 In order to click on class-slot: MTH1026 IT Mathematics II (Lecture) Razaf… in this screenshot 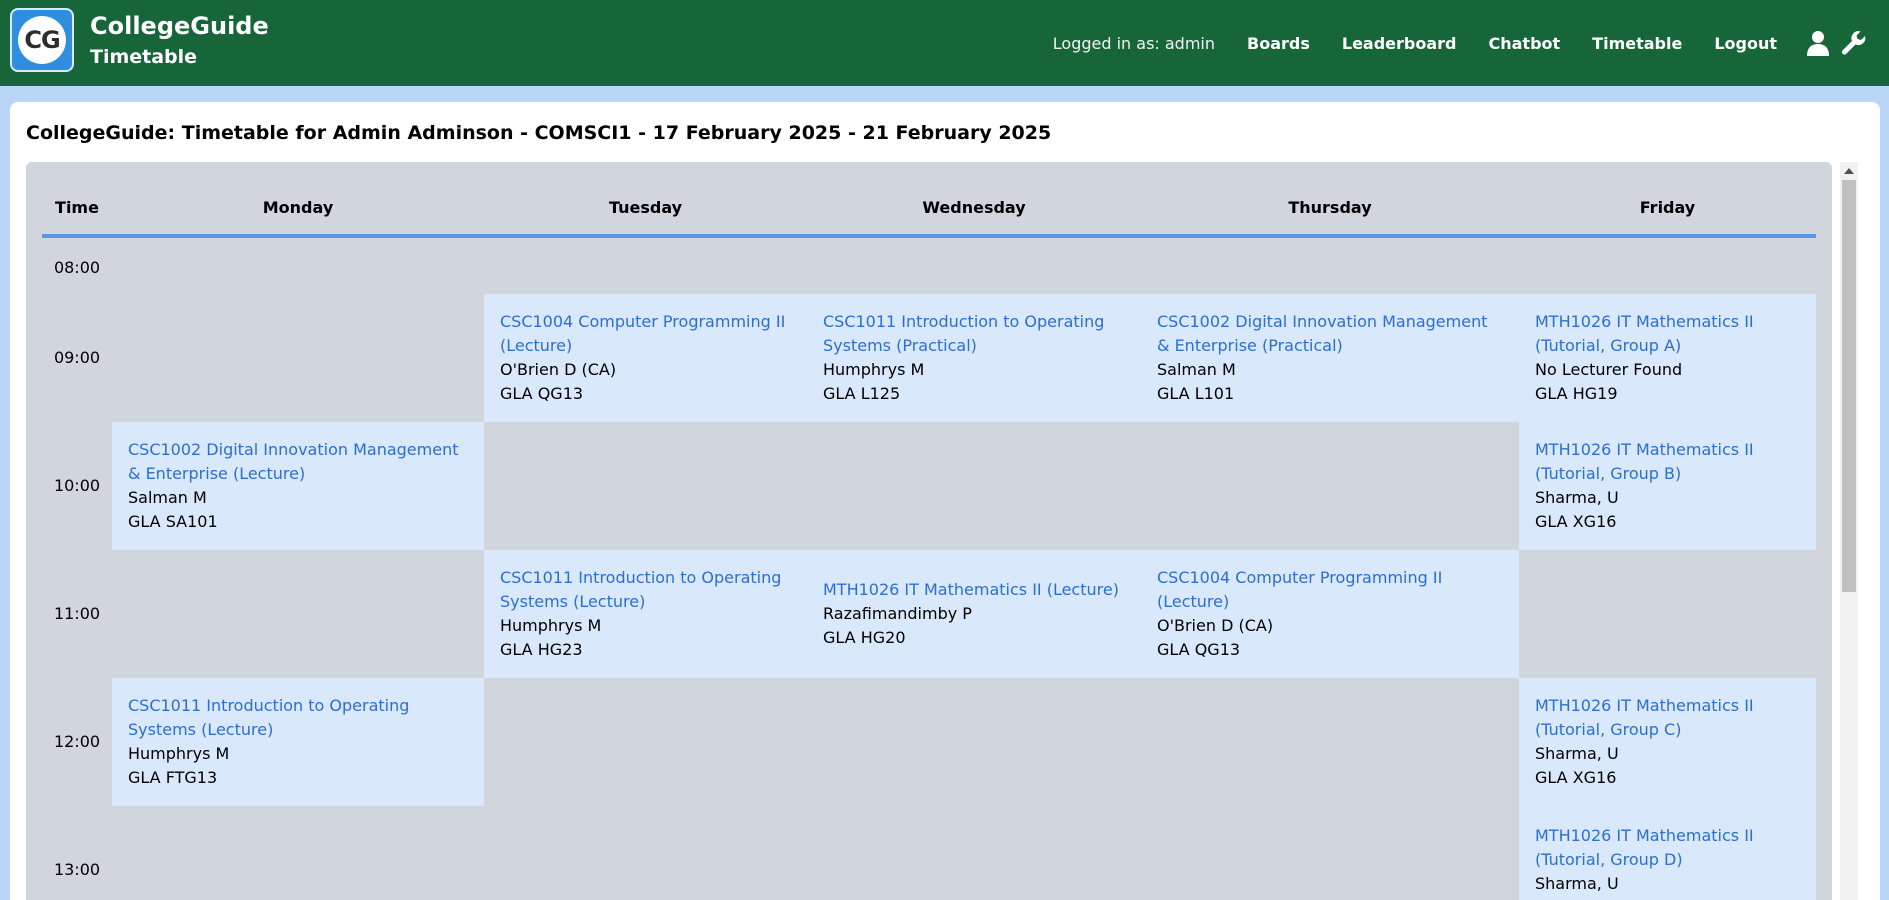, I will do `click(974, 614)`.